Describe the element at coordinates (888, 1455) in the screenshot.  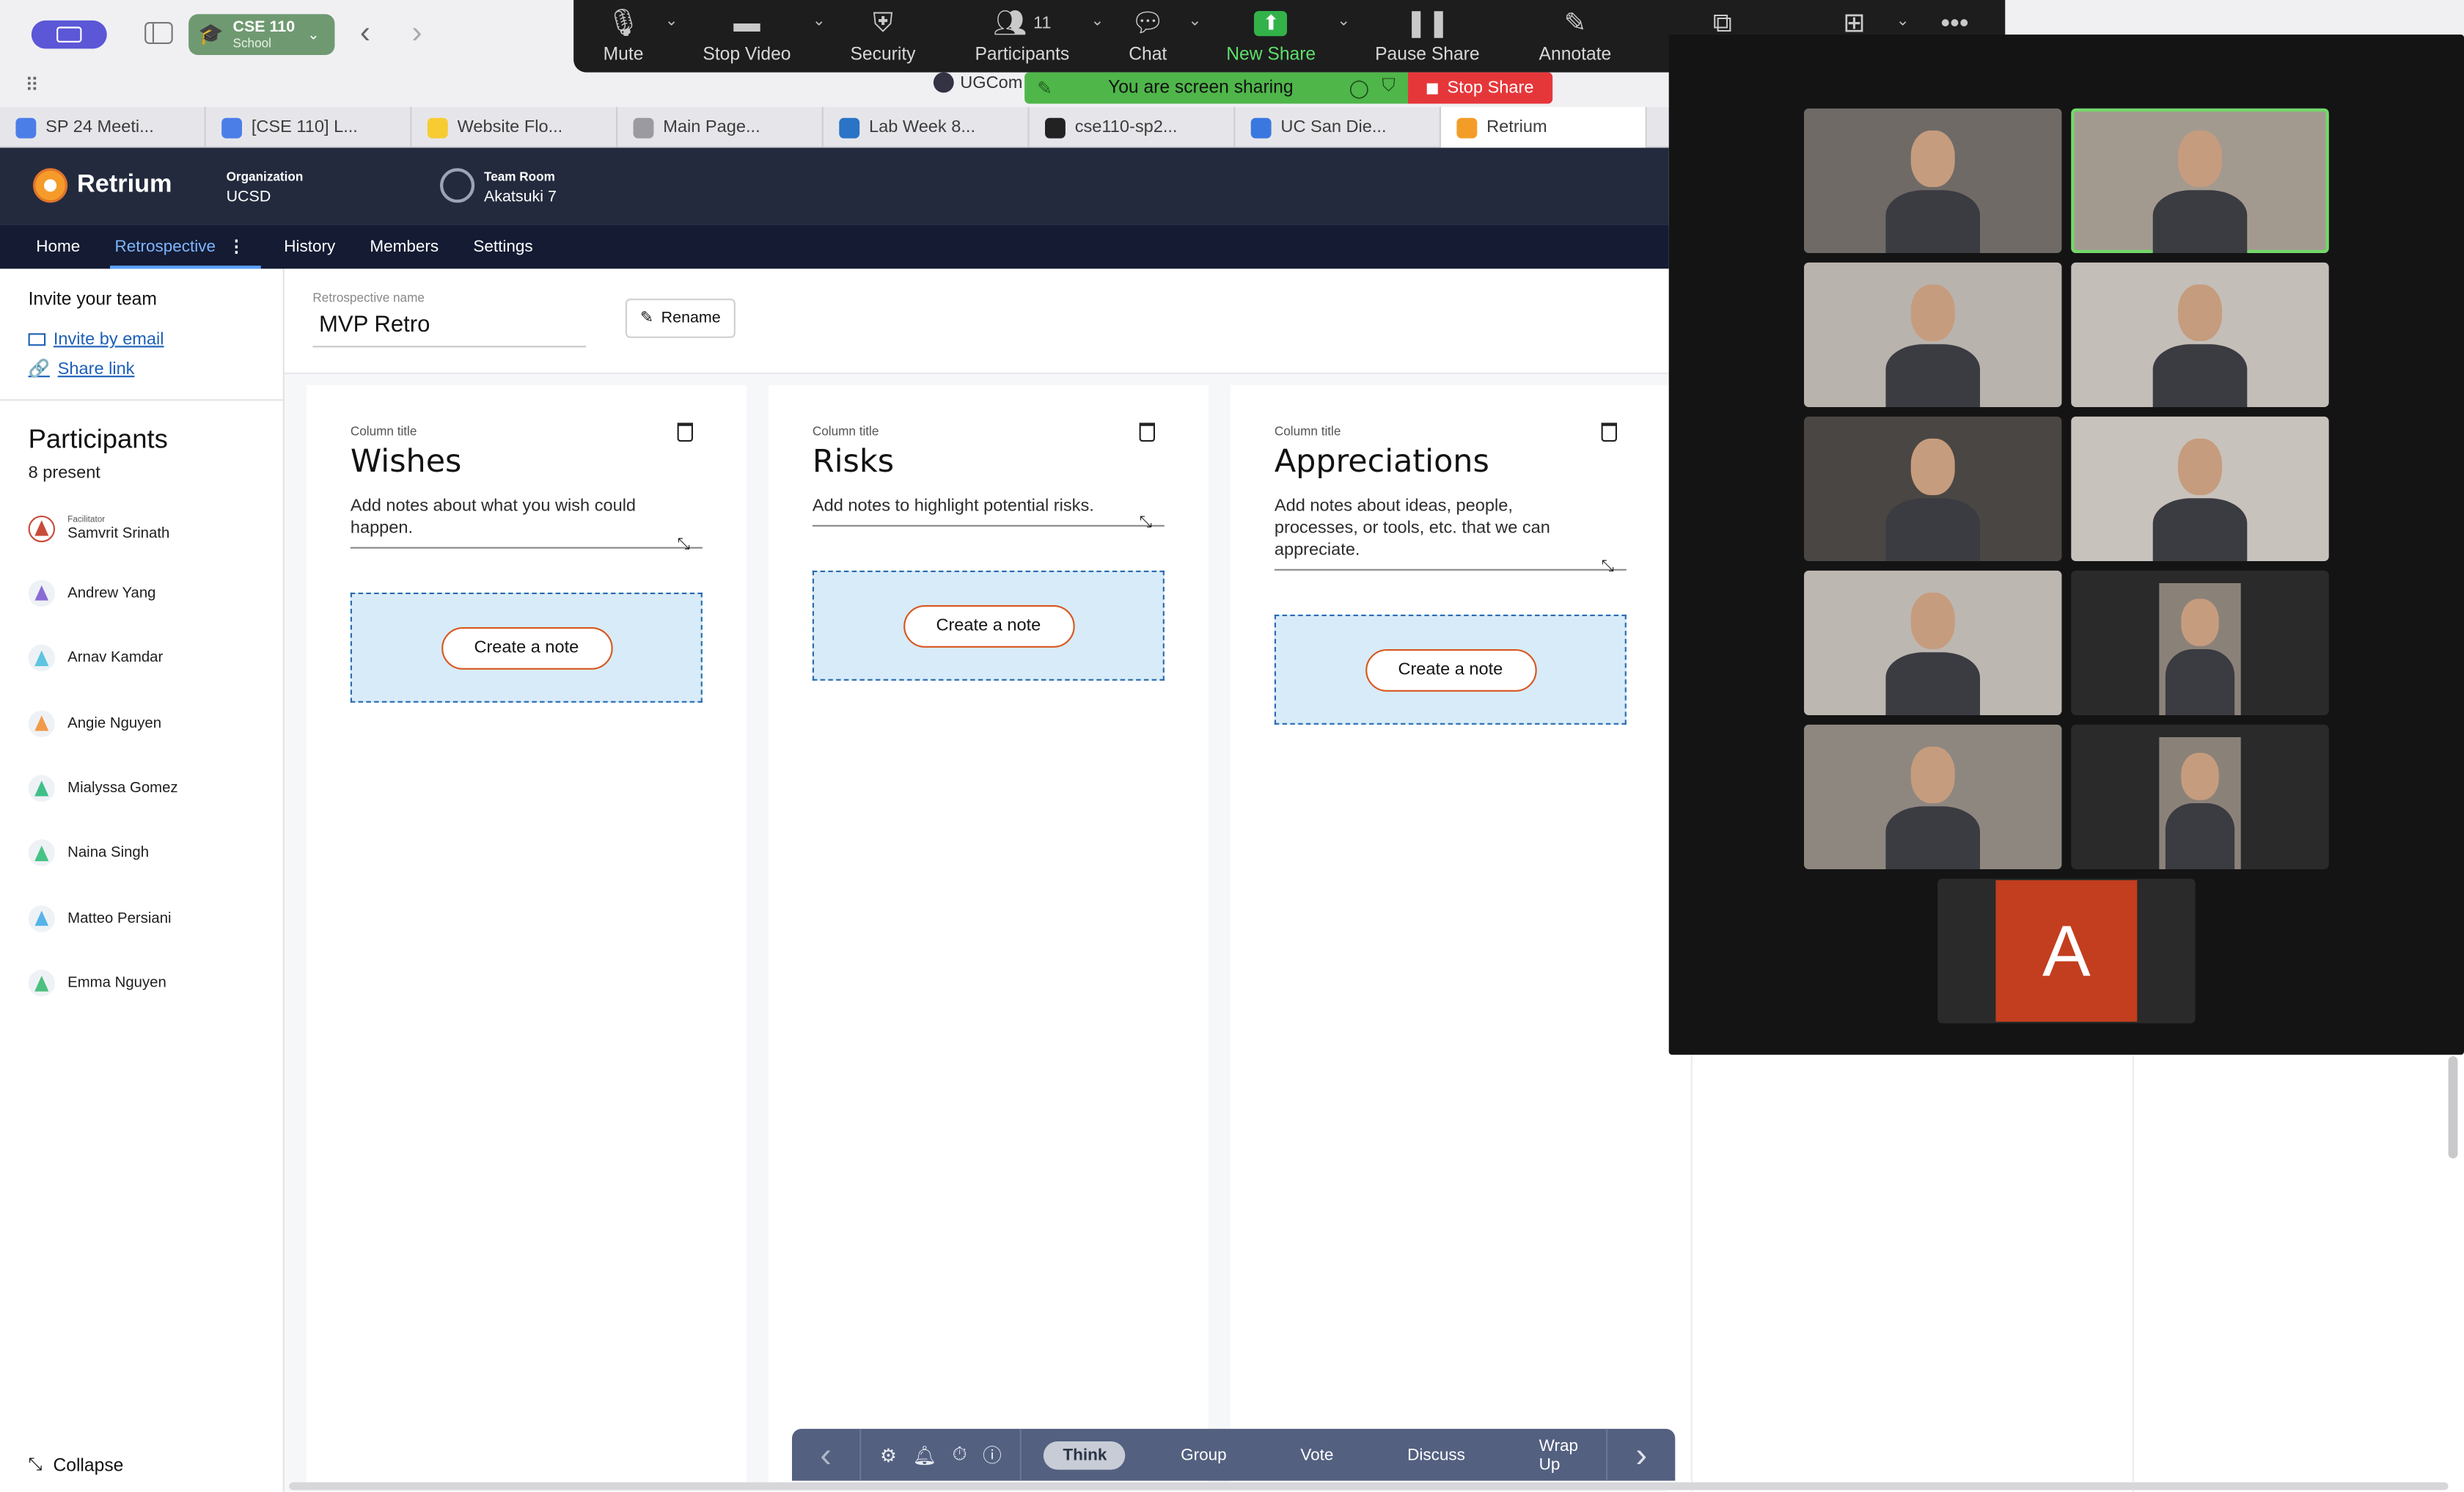
I see `gear-icon: ⚙` at that location.